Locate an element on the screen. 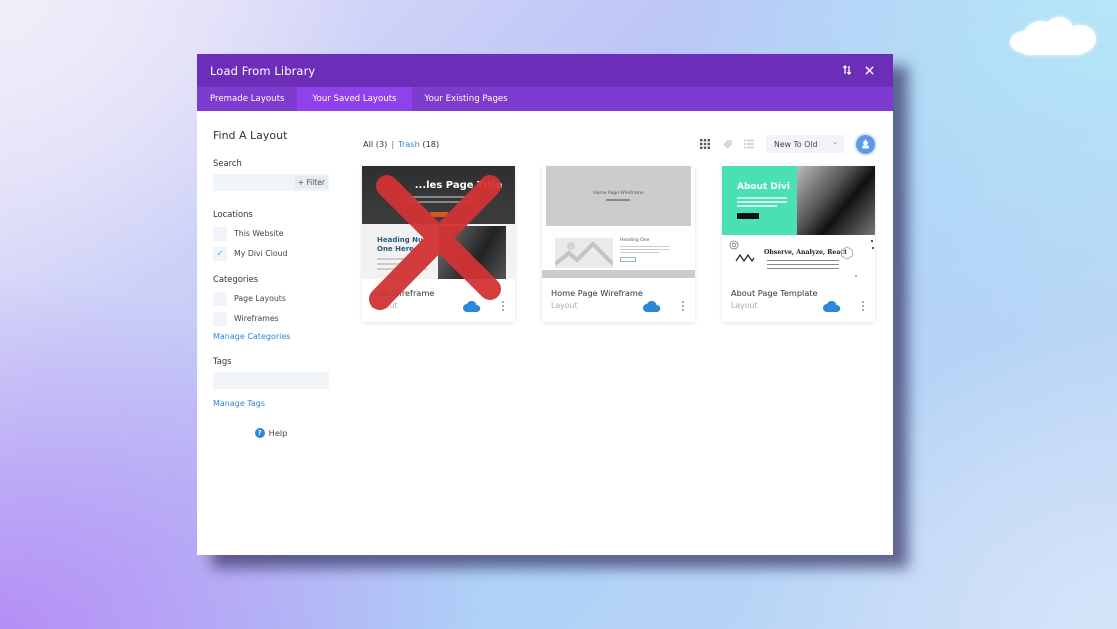 The width and height of the screenshot is (1117, 629). all-filter: All (3) is located at coordinates (375, 144).